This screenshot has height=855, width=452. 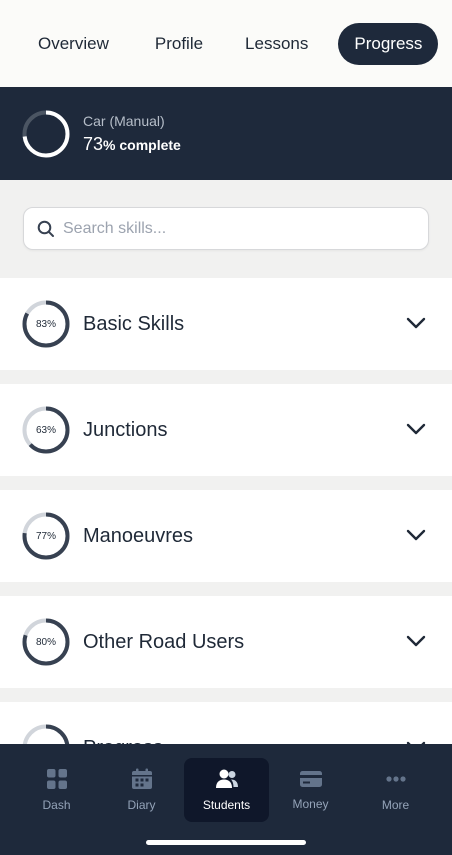 What do you see at coordinates (46, 133) in the screenshot?
I see `overall-progress-ring` at bounding box center [46, 133].